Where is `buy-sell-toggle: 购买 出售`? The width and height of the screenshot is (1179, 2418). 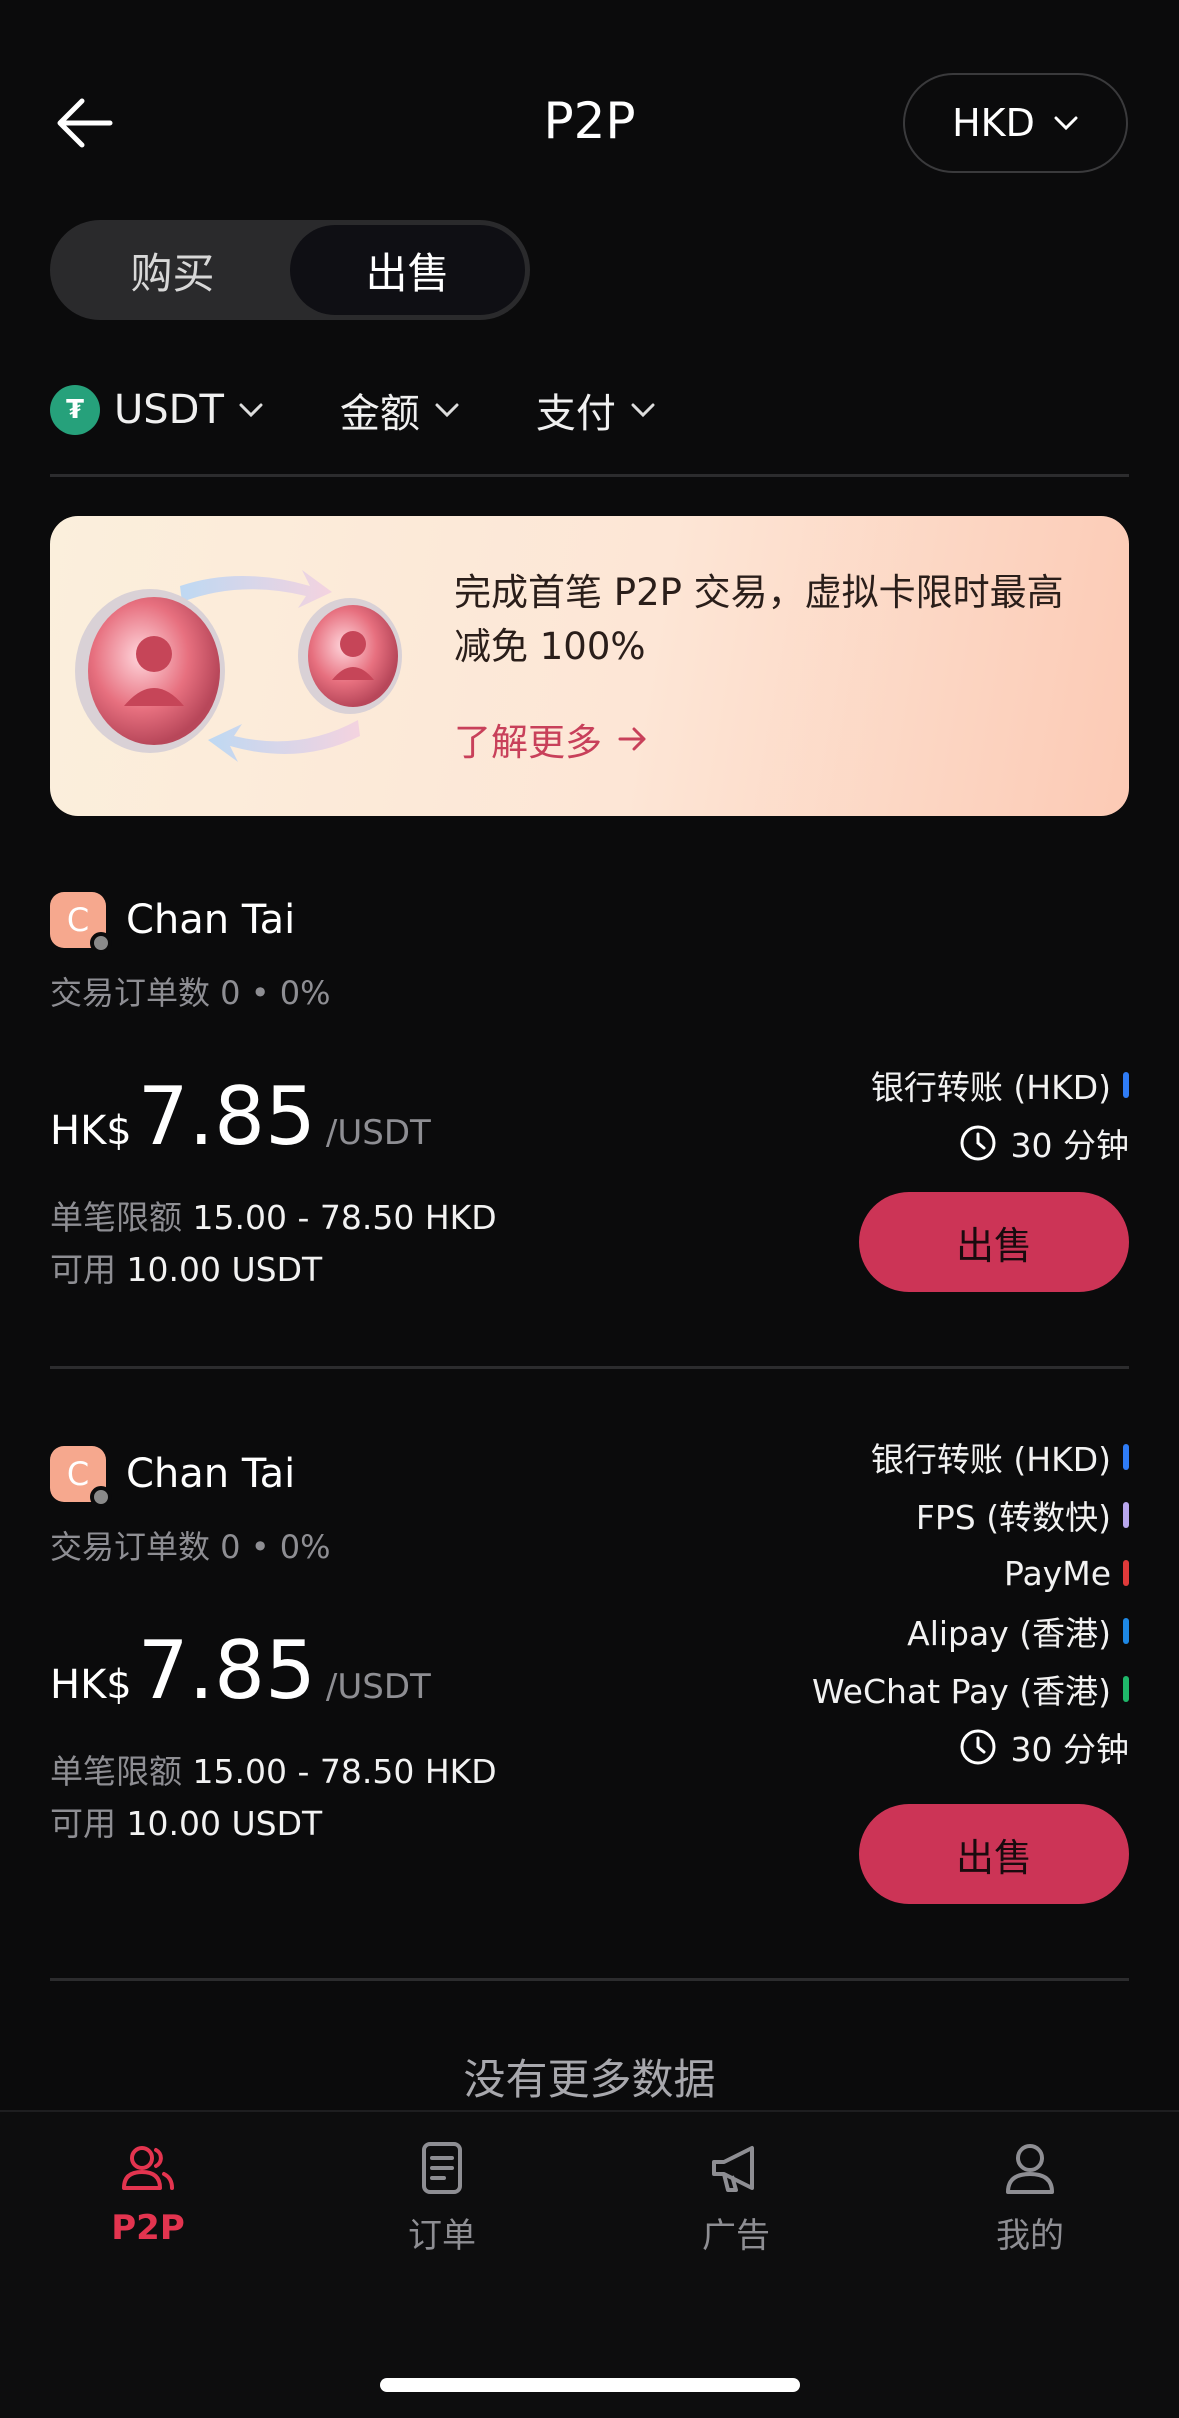 buy-sell-toggle: 购买 出售 is located at coordinates (290, 270).